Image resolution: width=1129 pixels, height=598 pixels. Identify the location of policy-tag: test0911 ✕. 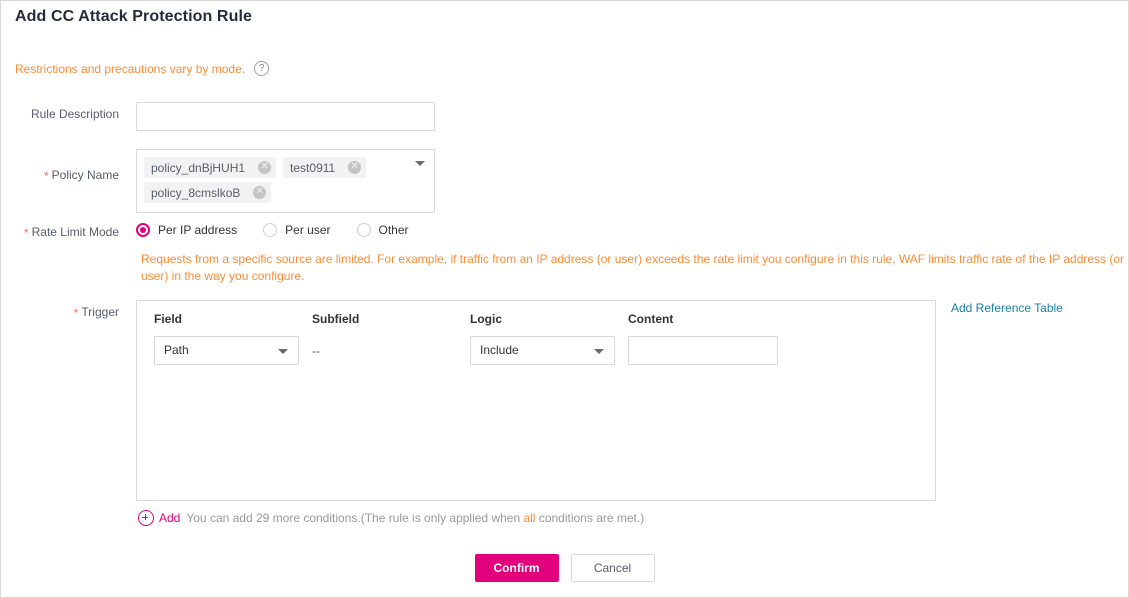
(325, 167).